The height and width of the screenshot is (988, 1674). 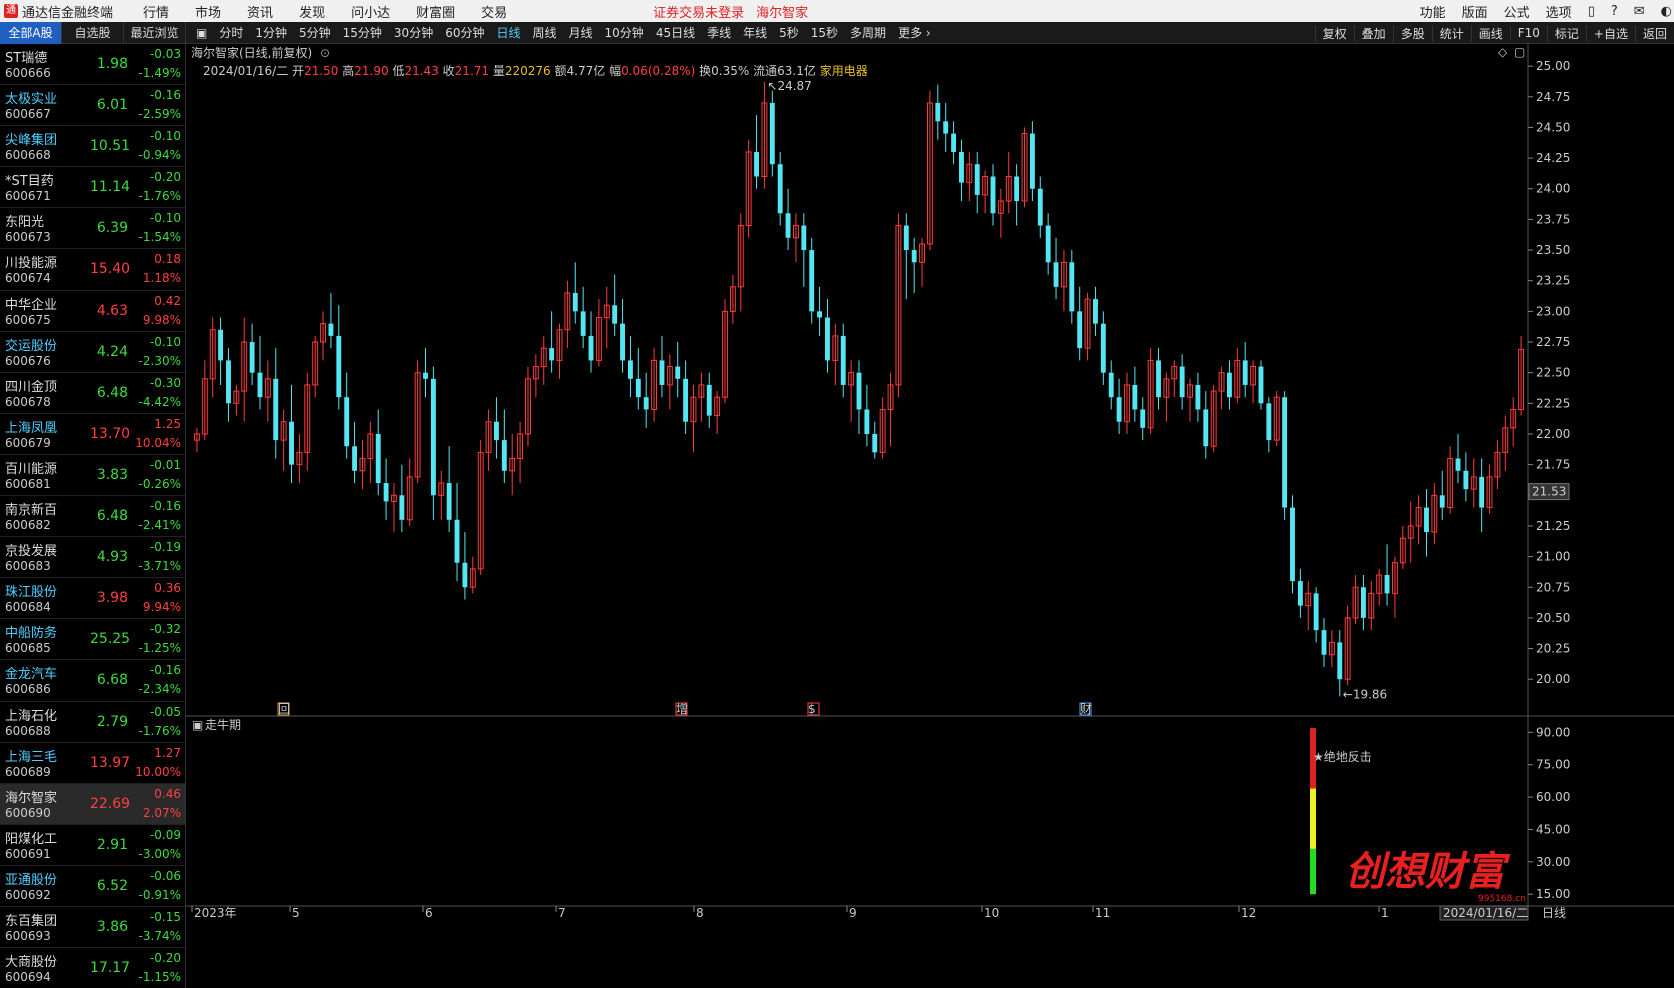 I want to click on indicator-tick-label: 45.00, so click(x=1553, y=829).